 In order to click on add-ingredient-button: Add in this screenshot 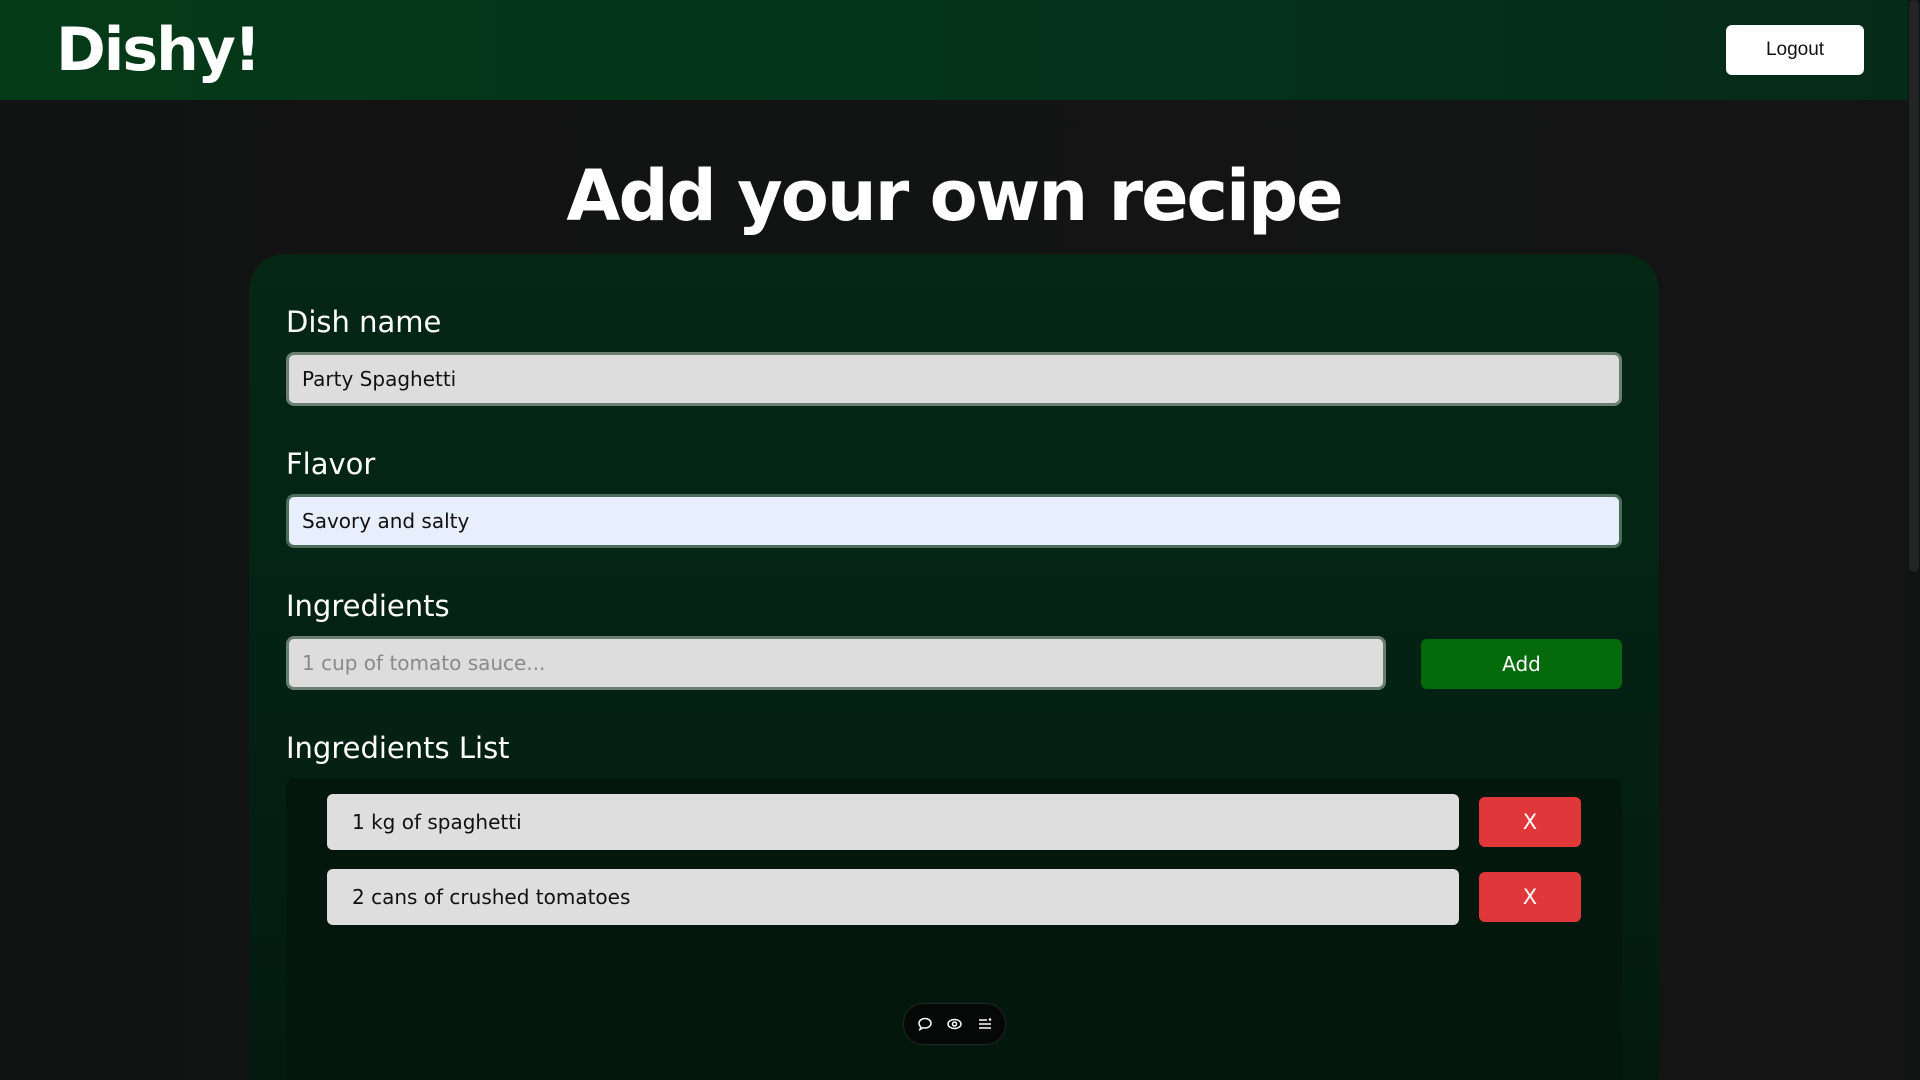, I will do `click(1521, 664)`.